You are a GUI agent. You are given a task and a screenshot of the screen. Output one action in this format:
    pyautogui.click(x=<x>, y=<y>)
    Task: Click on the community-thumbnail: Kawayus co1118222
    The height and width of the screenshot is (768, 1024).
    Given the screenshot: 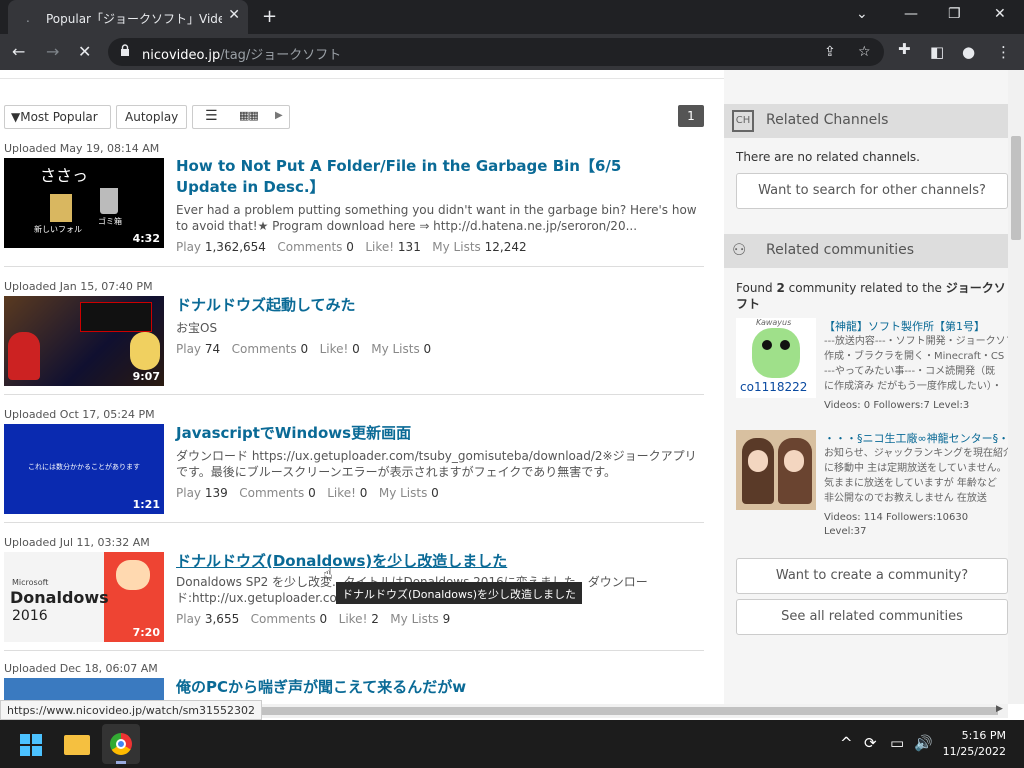 What is the action you would take?
    pyautogui.click(x=776, y=358)
    